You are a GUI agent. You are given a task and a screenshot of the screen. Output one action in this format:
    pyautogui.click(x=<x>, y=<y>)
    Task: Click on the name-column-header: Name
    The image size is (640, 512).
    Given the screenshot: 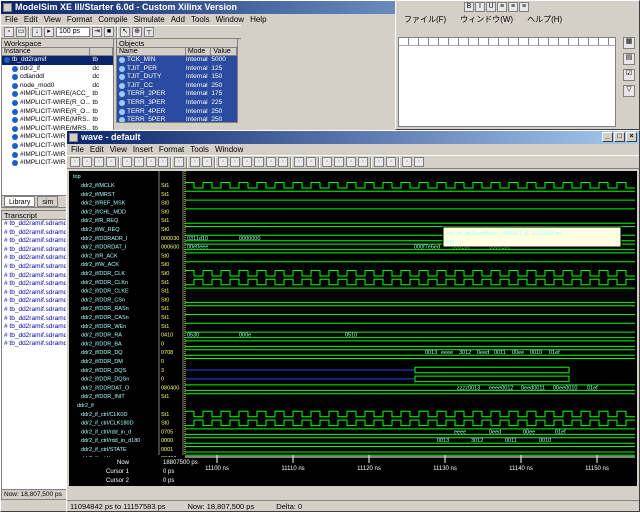 What is the action you would take?
    pyautogui.click(x=151, y=51)
    